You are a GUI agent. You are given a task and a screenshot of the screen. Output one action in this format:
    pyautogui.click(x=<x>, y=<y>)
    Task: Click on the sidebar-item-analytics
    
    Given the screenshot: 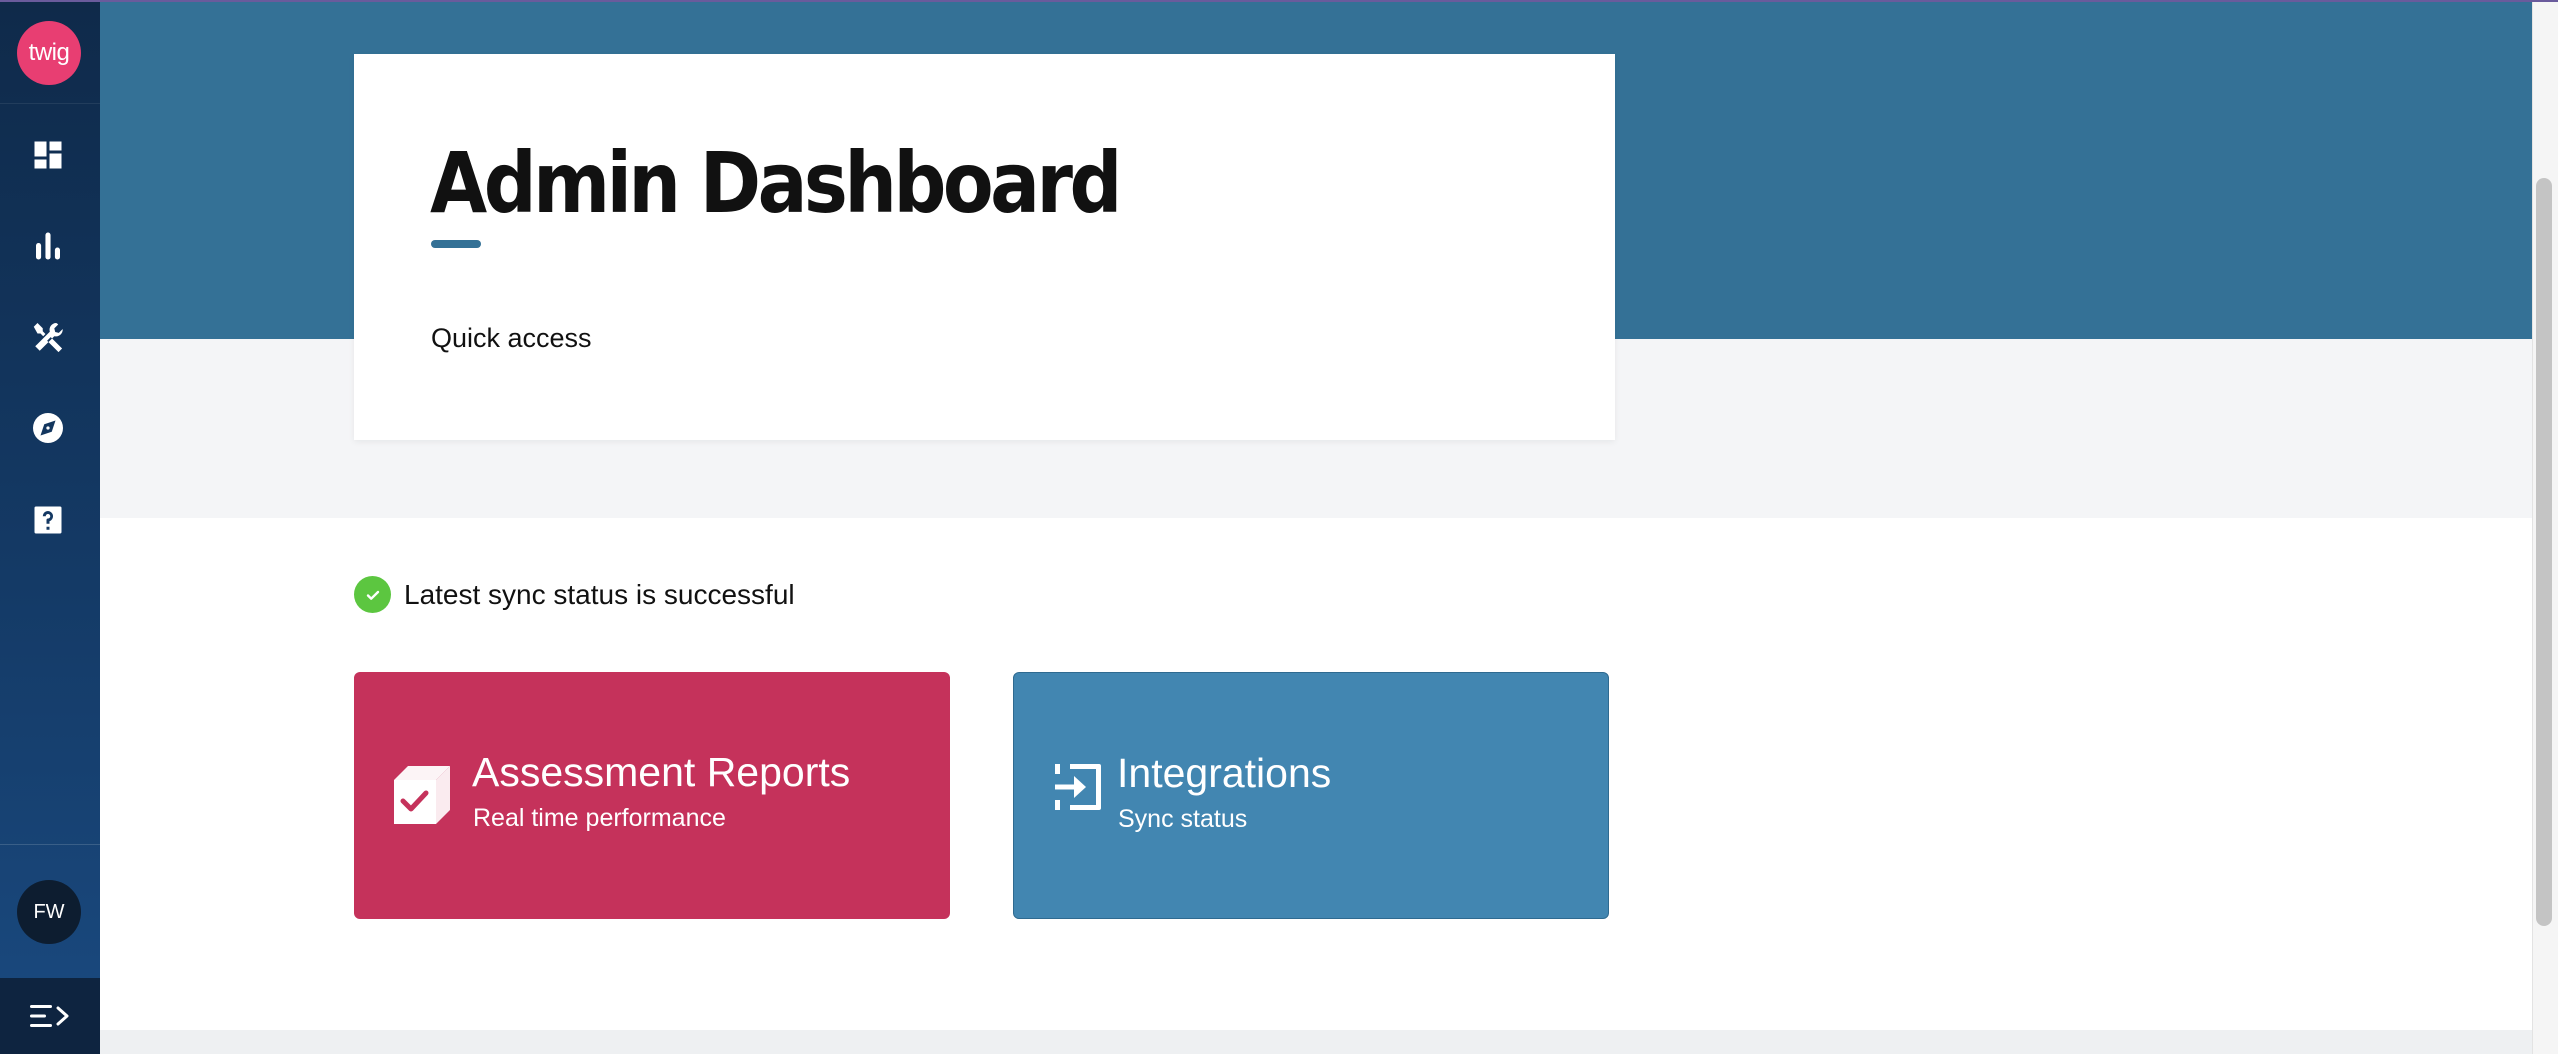 What is the action you would take?
    pyautogui.click(x=48, y=246)
    